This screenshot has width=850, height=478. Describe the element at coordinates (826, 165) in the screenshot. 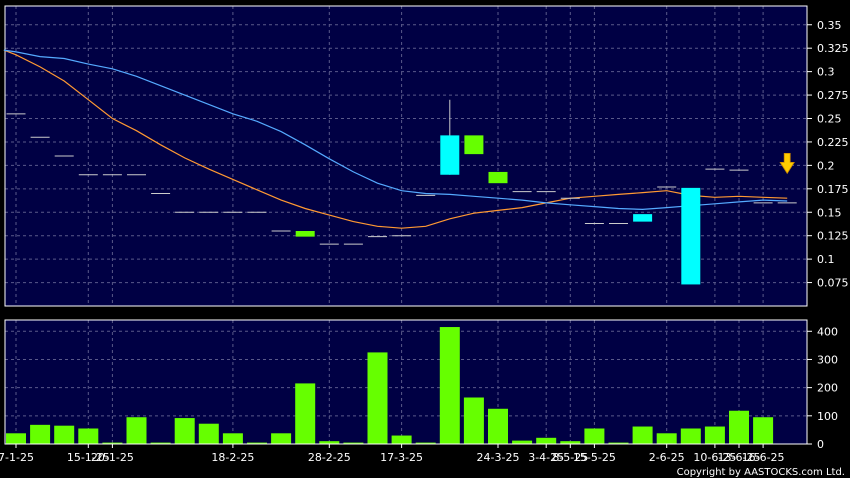

I see `price-tick-label: 0.2` at that location.